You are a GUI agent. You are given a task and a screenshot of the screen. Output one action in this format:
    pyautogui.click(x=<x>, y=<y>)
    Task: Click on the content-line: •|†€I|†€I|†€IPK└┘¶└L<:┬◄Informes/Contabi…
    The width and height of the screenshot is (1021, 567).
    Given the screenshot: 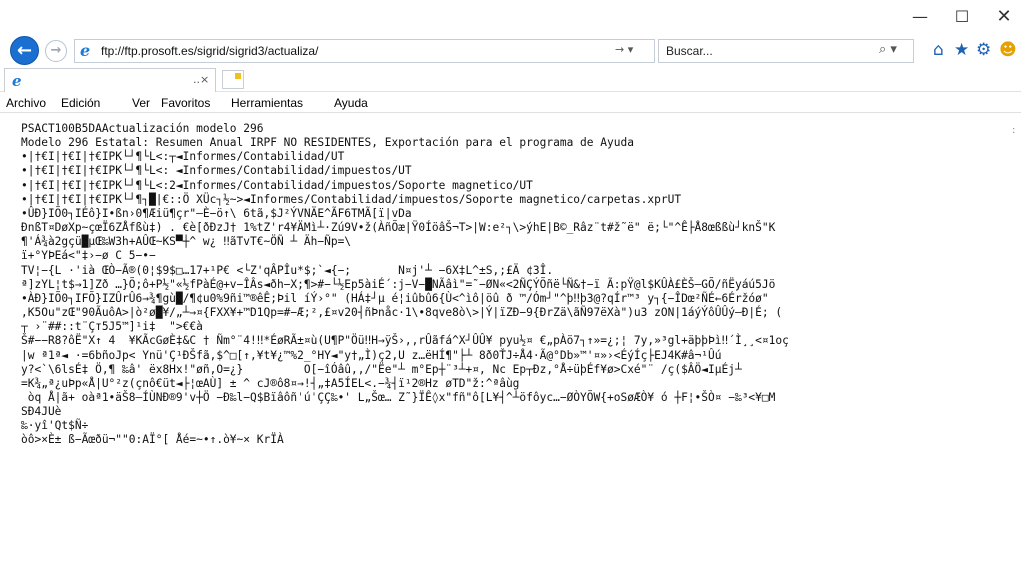 What is the action you would take?
    pyautogui.click(x=183, y=157)
    